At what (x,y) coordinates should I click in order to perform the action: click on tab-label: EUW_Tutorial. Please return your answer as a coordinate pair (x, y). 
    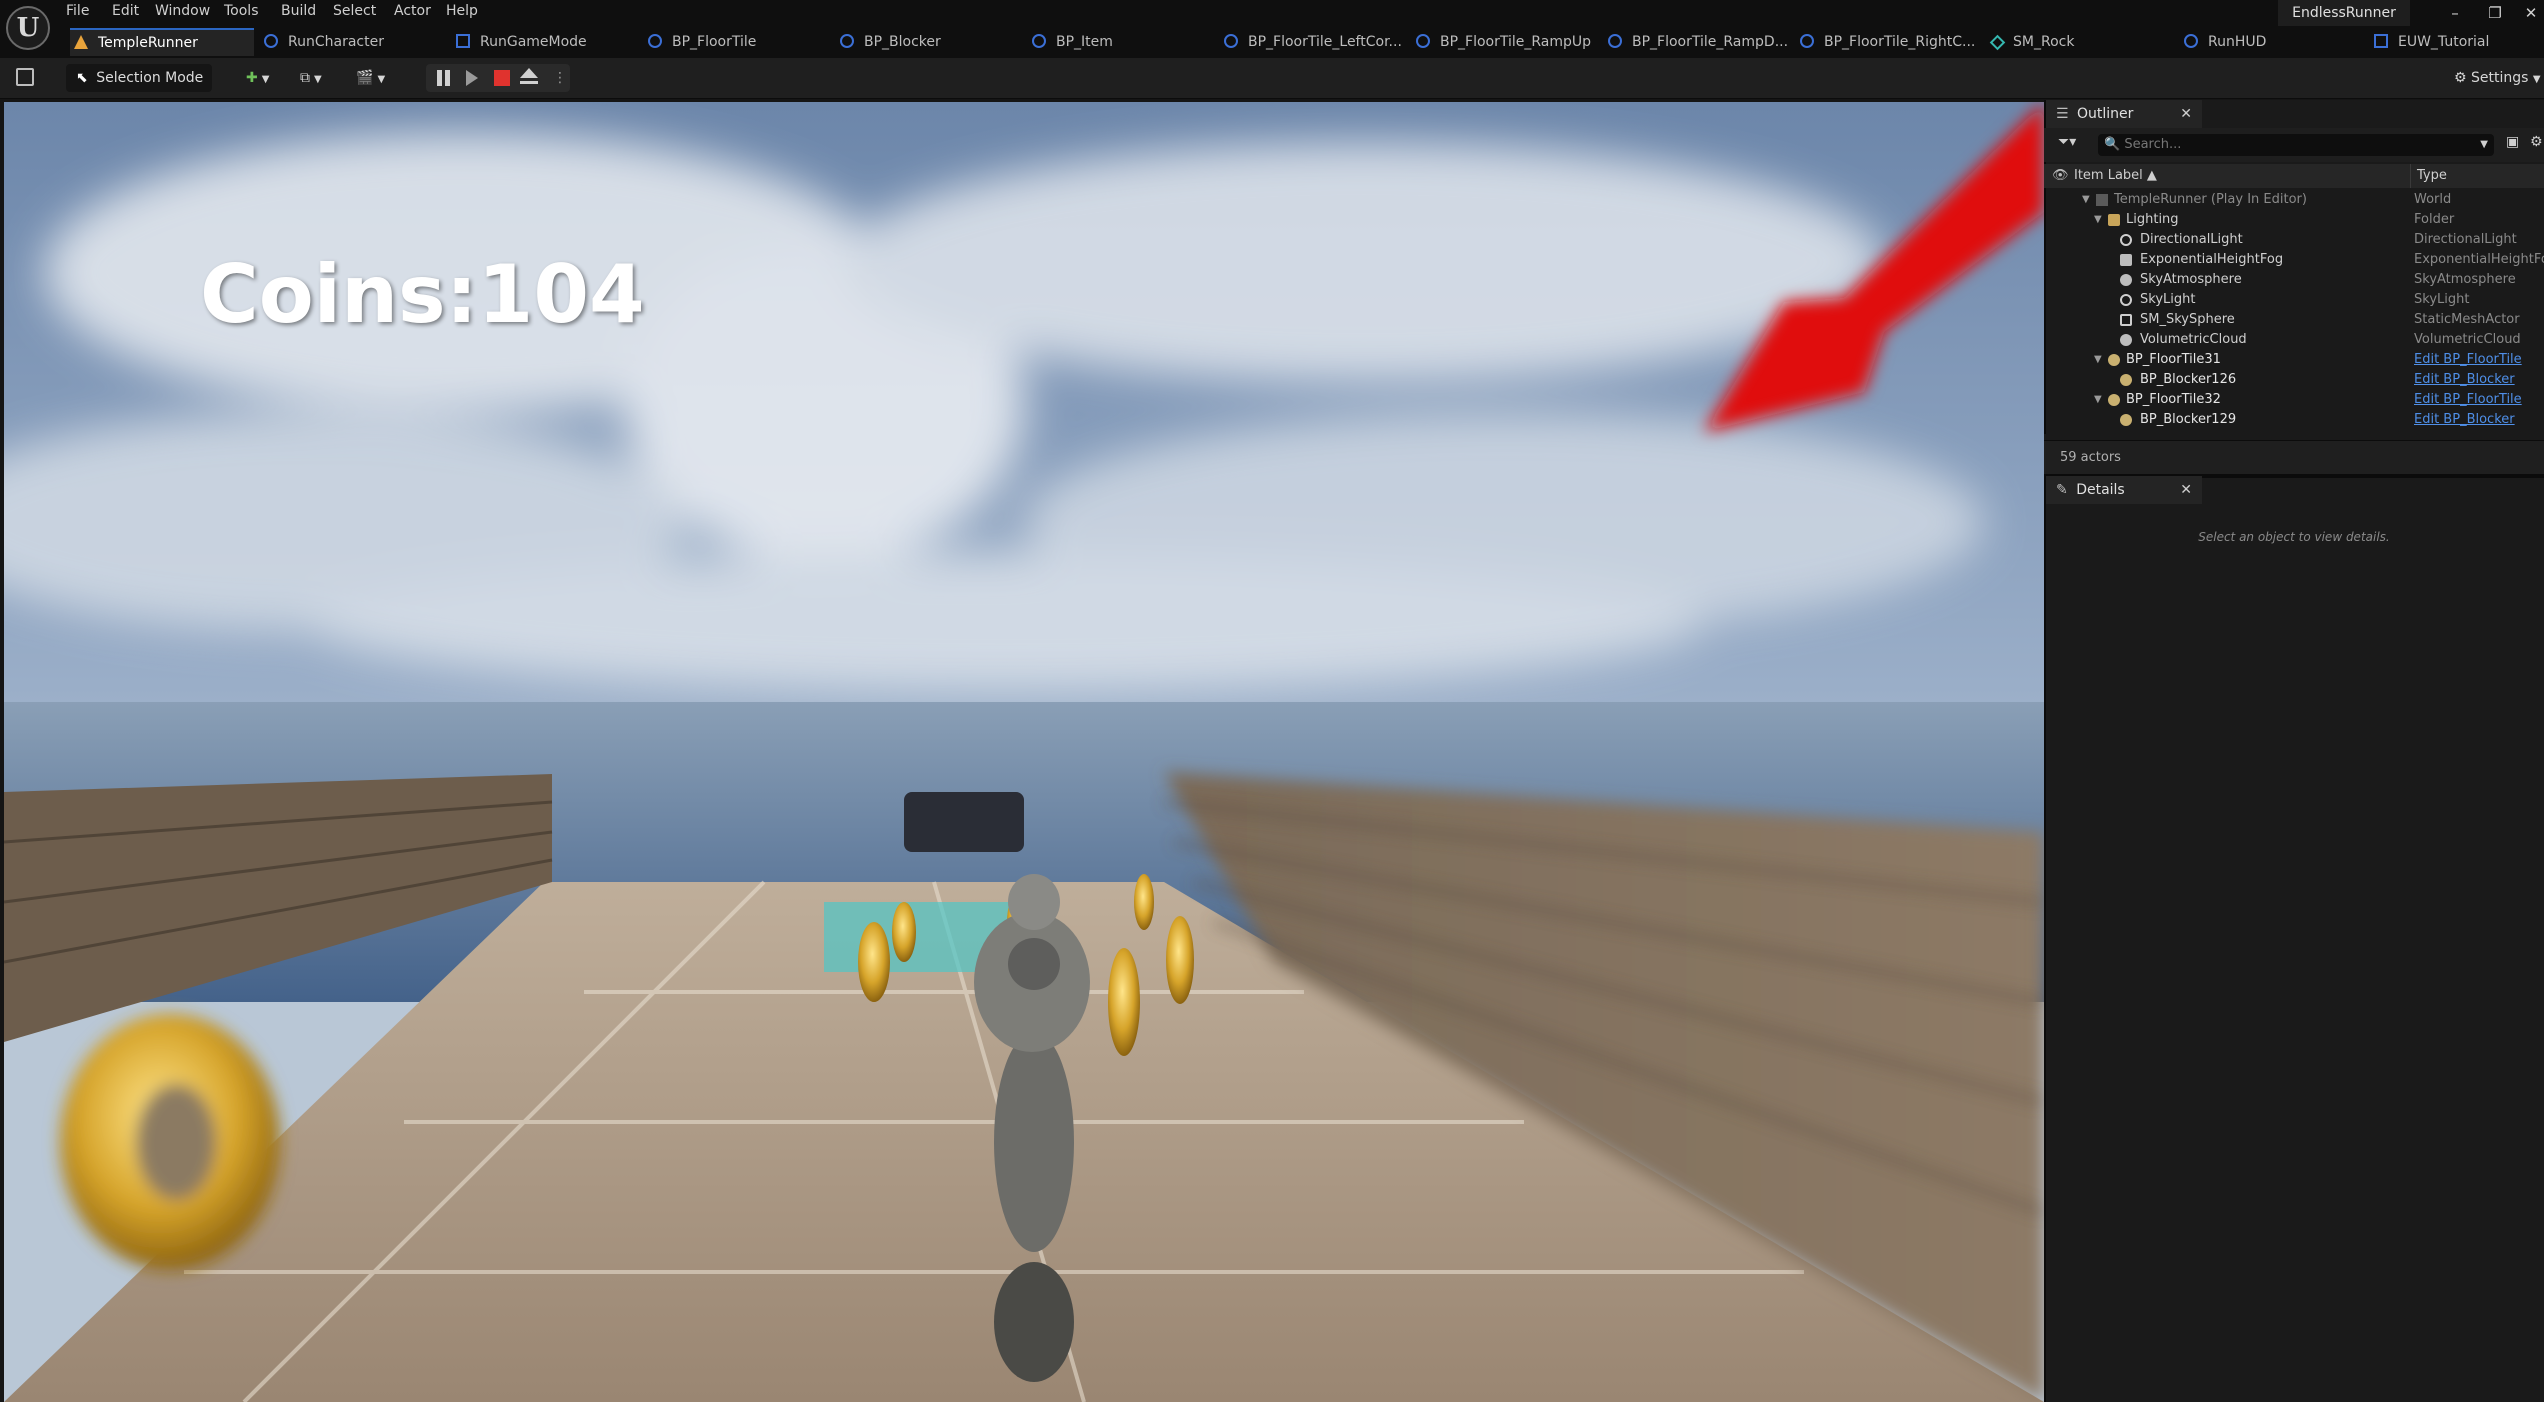
    Looking at the image, I should click on (2444, 42).